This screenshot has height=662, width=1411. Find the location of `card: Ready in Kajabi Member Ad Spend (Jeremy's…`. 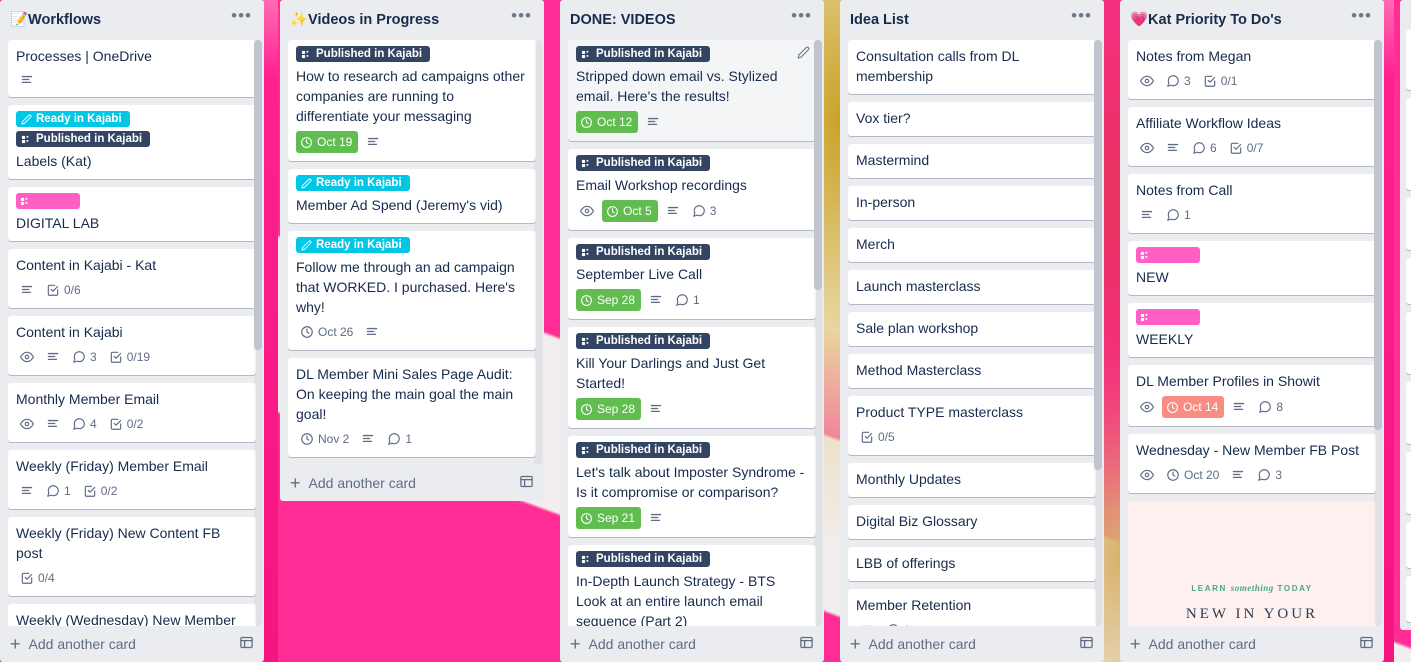

card: Ready in Kajabi Member Ad Spend (Jeremy's… is located at coordinates (412, 196).